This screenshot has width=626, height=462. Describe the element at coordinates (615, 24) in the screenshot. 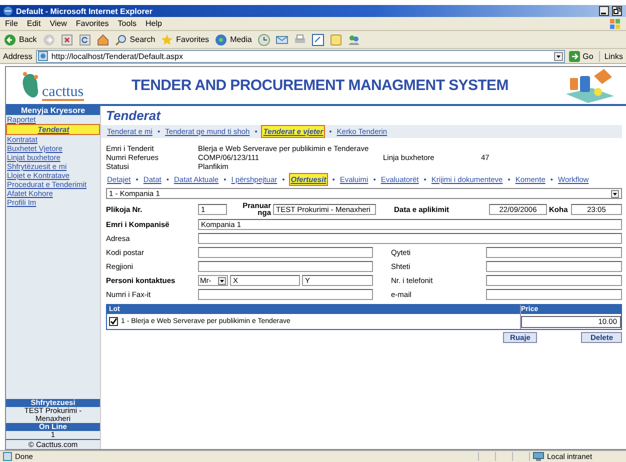

I see `windows-logo-icon` at that location.